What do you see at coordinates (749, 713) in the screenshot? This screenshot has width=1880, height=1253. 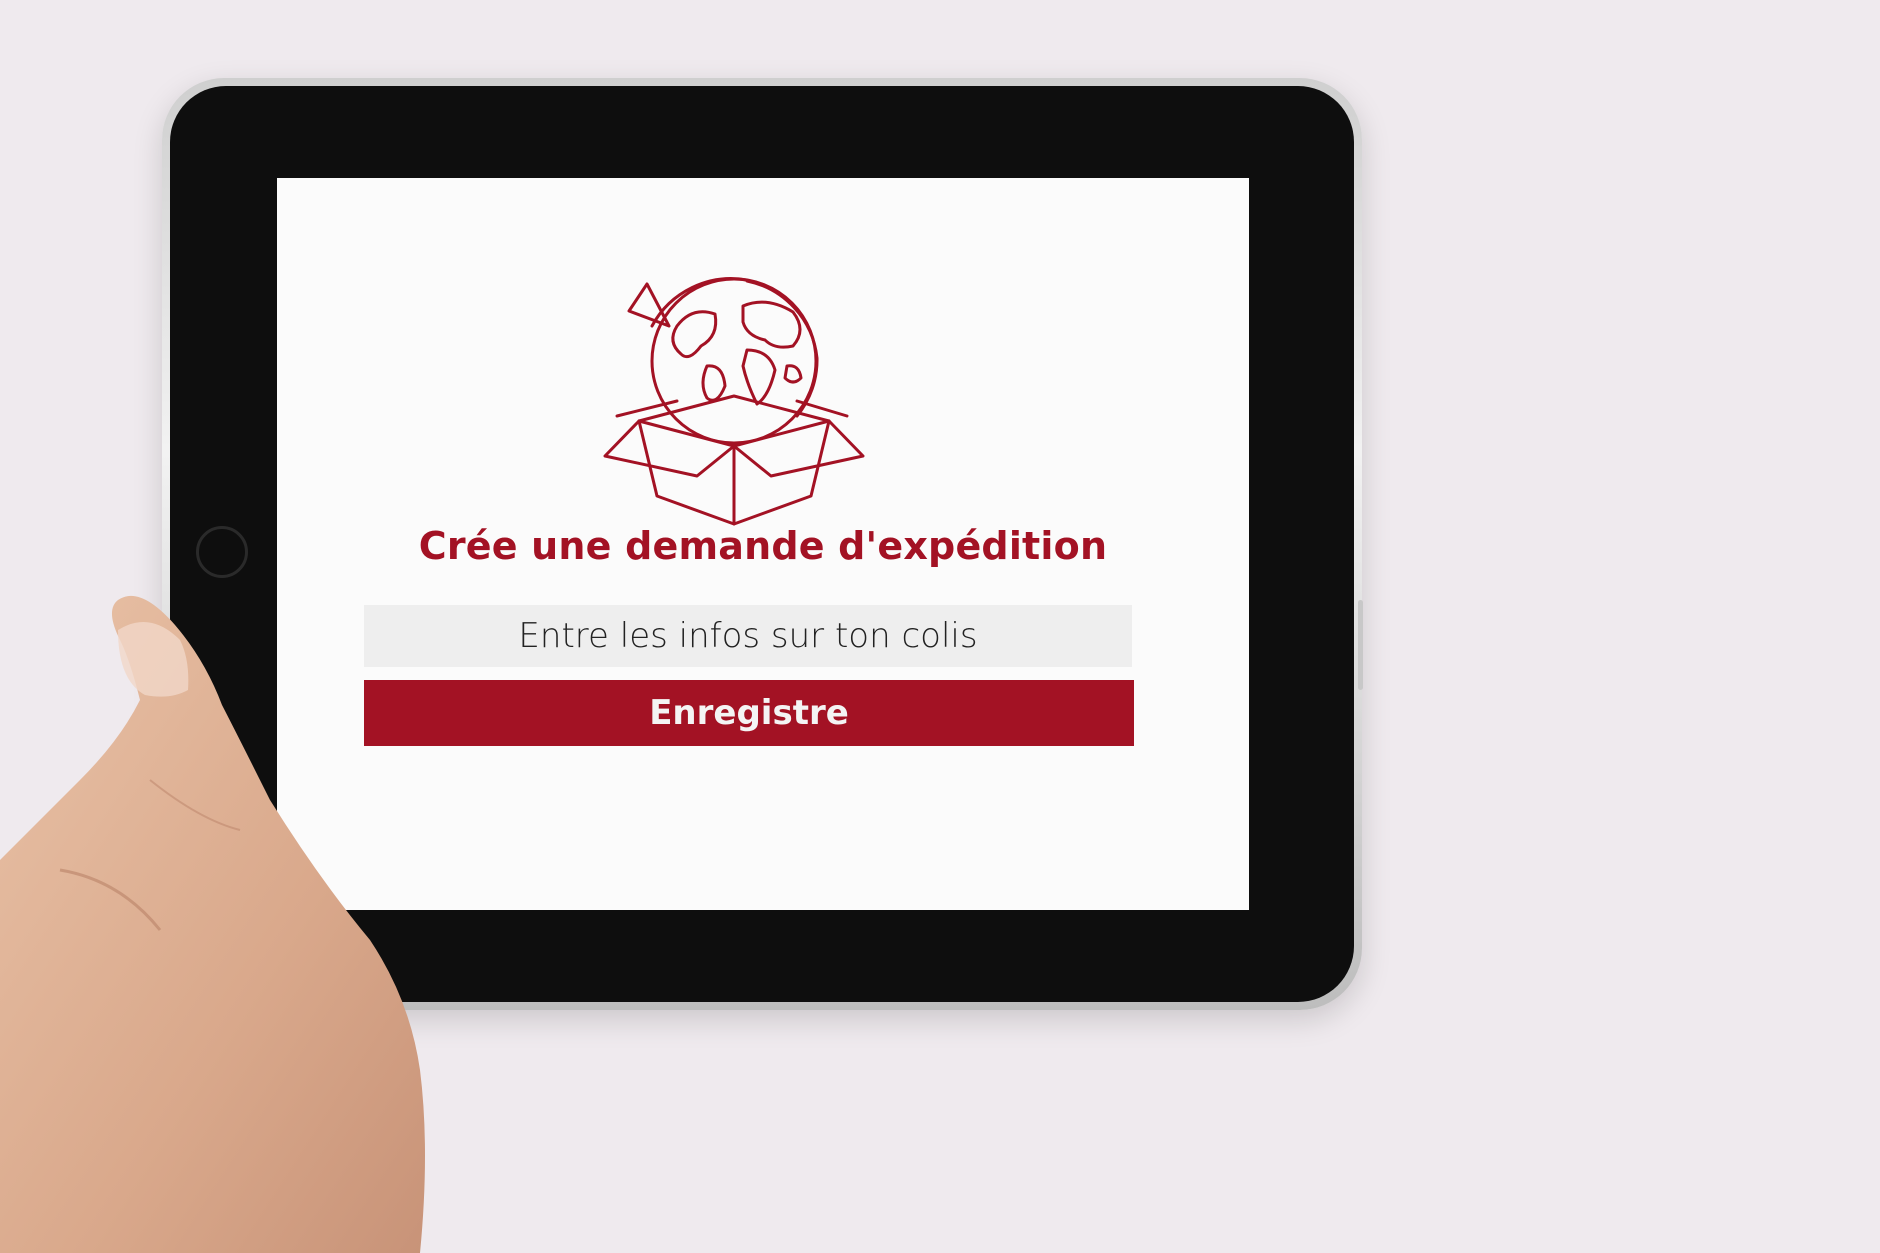 I see `save-button: Enregistre` at bounding box center [749, 713].